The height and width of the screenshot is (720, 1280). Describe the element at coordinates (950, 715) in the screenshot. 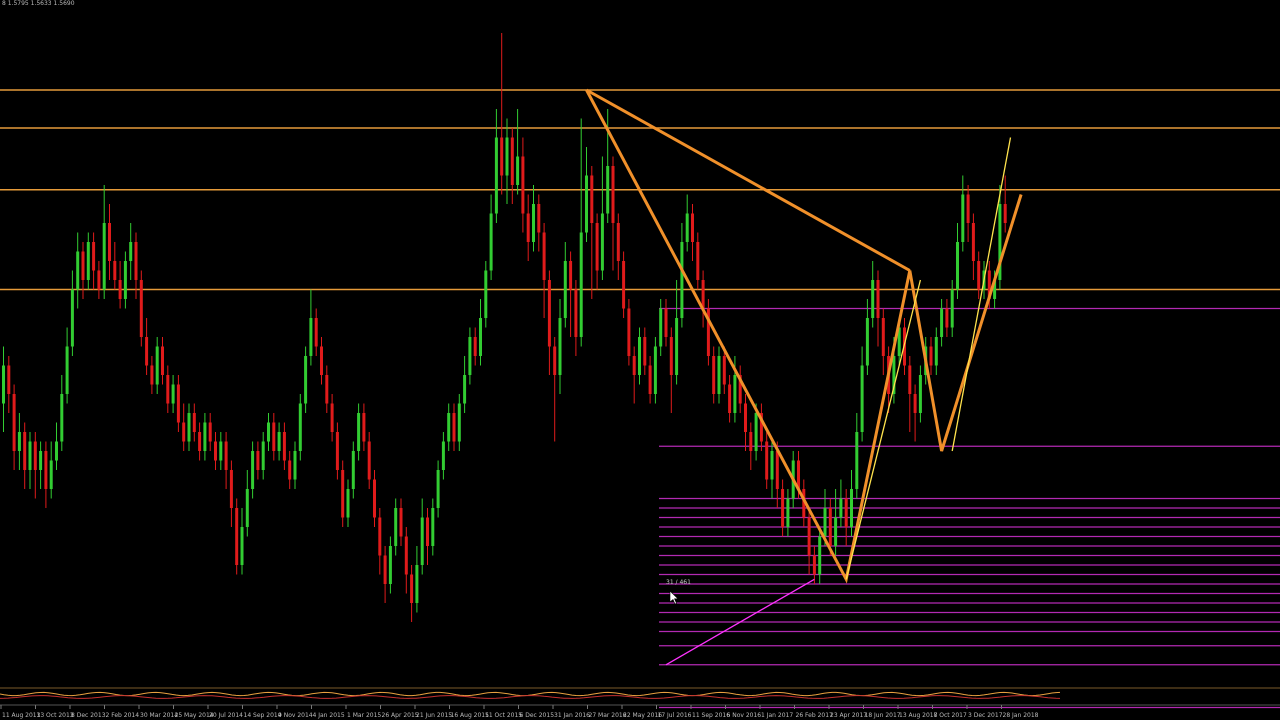

I see `x-tick-label-27: 8 Oct 2017` at that location.